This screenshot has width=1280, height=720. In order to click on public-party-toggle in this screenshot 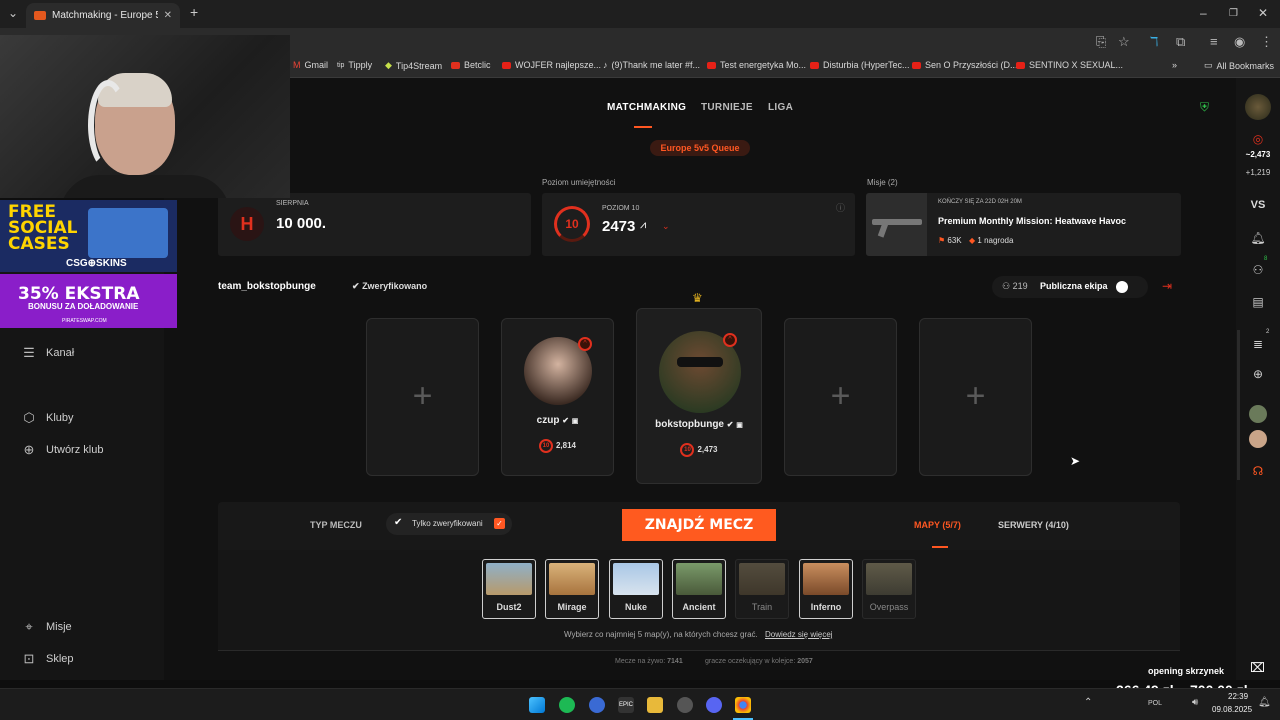, I will do `click(1122, 287)`.